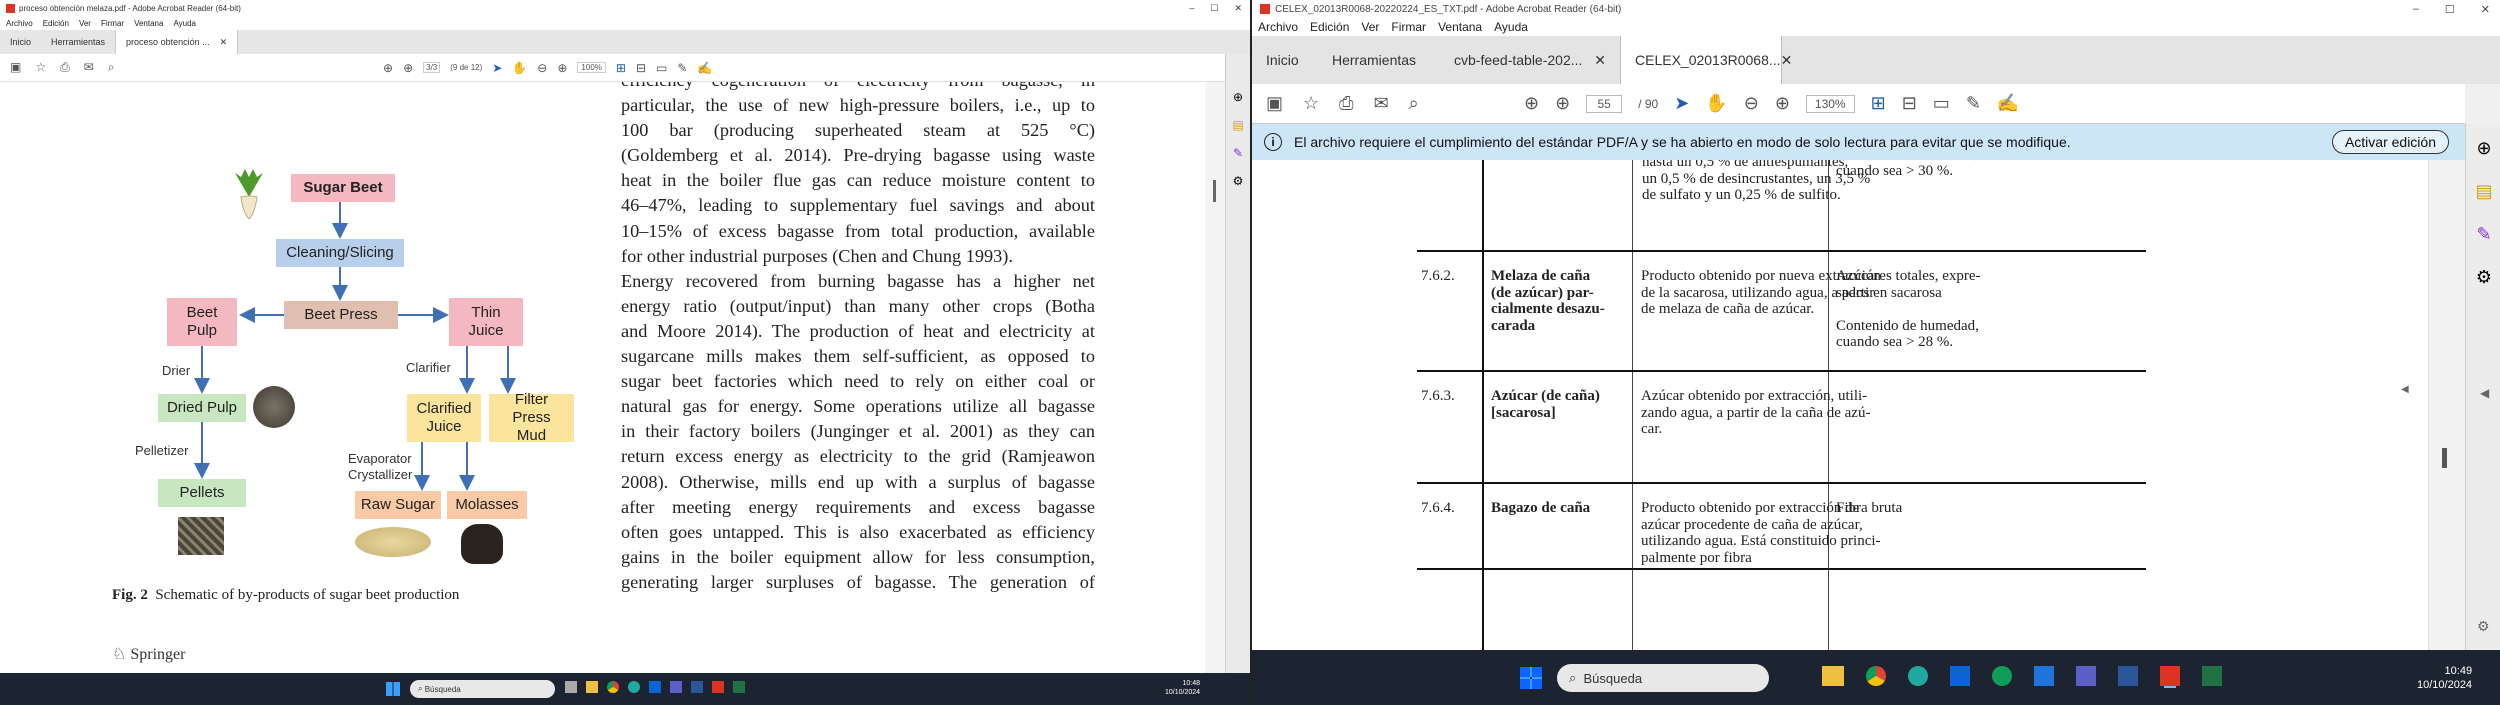  Describe the element at coordinates (2444, 458) in the screenshot. I see `right-scrollbar-thumb` at that location.